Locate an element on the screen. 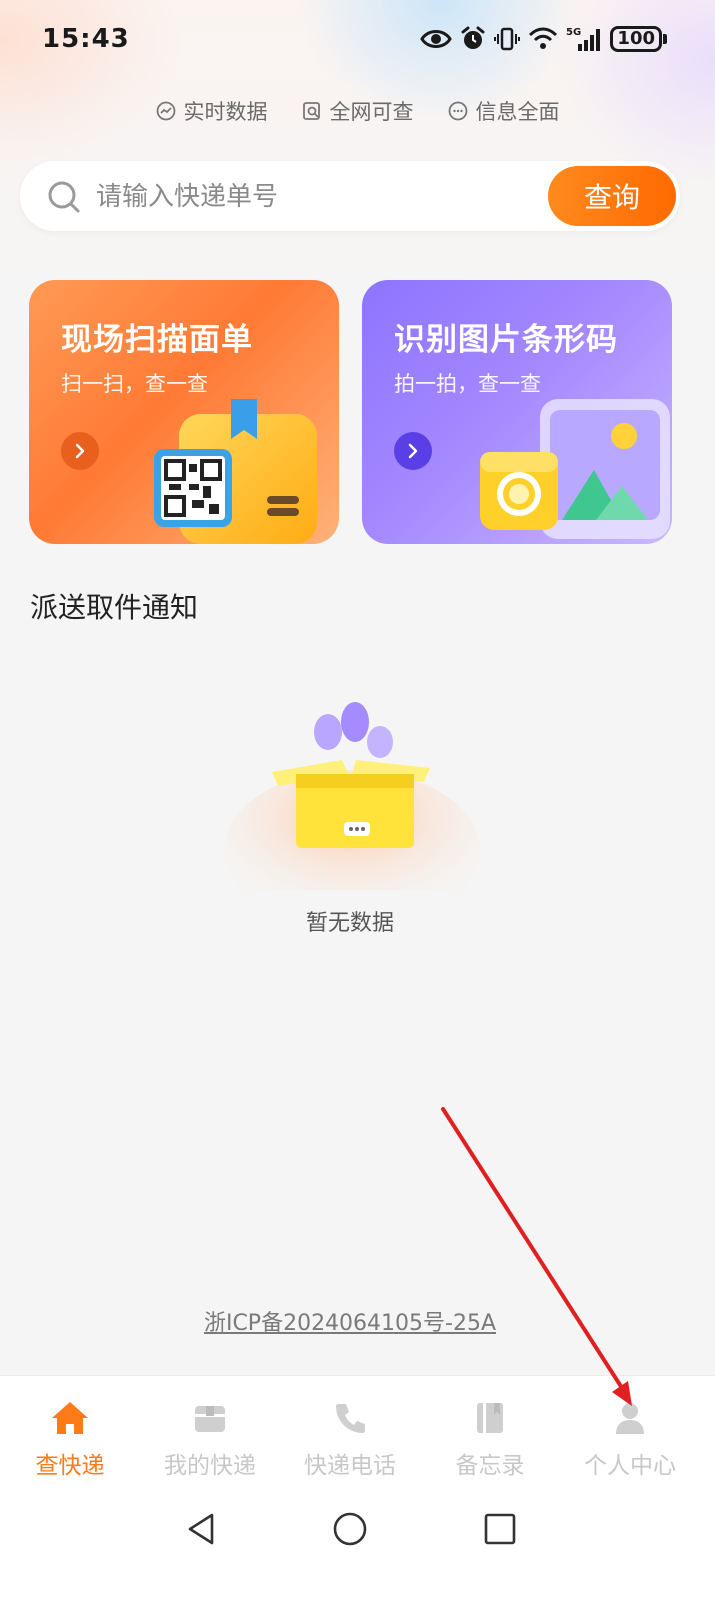 The height and width of the screenshot is (1600, 715). chart-circle-icon is located at coordinates (165, 111).